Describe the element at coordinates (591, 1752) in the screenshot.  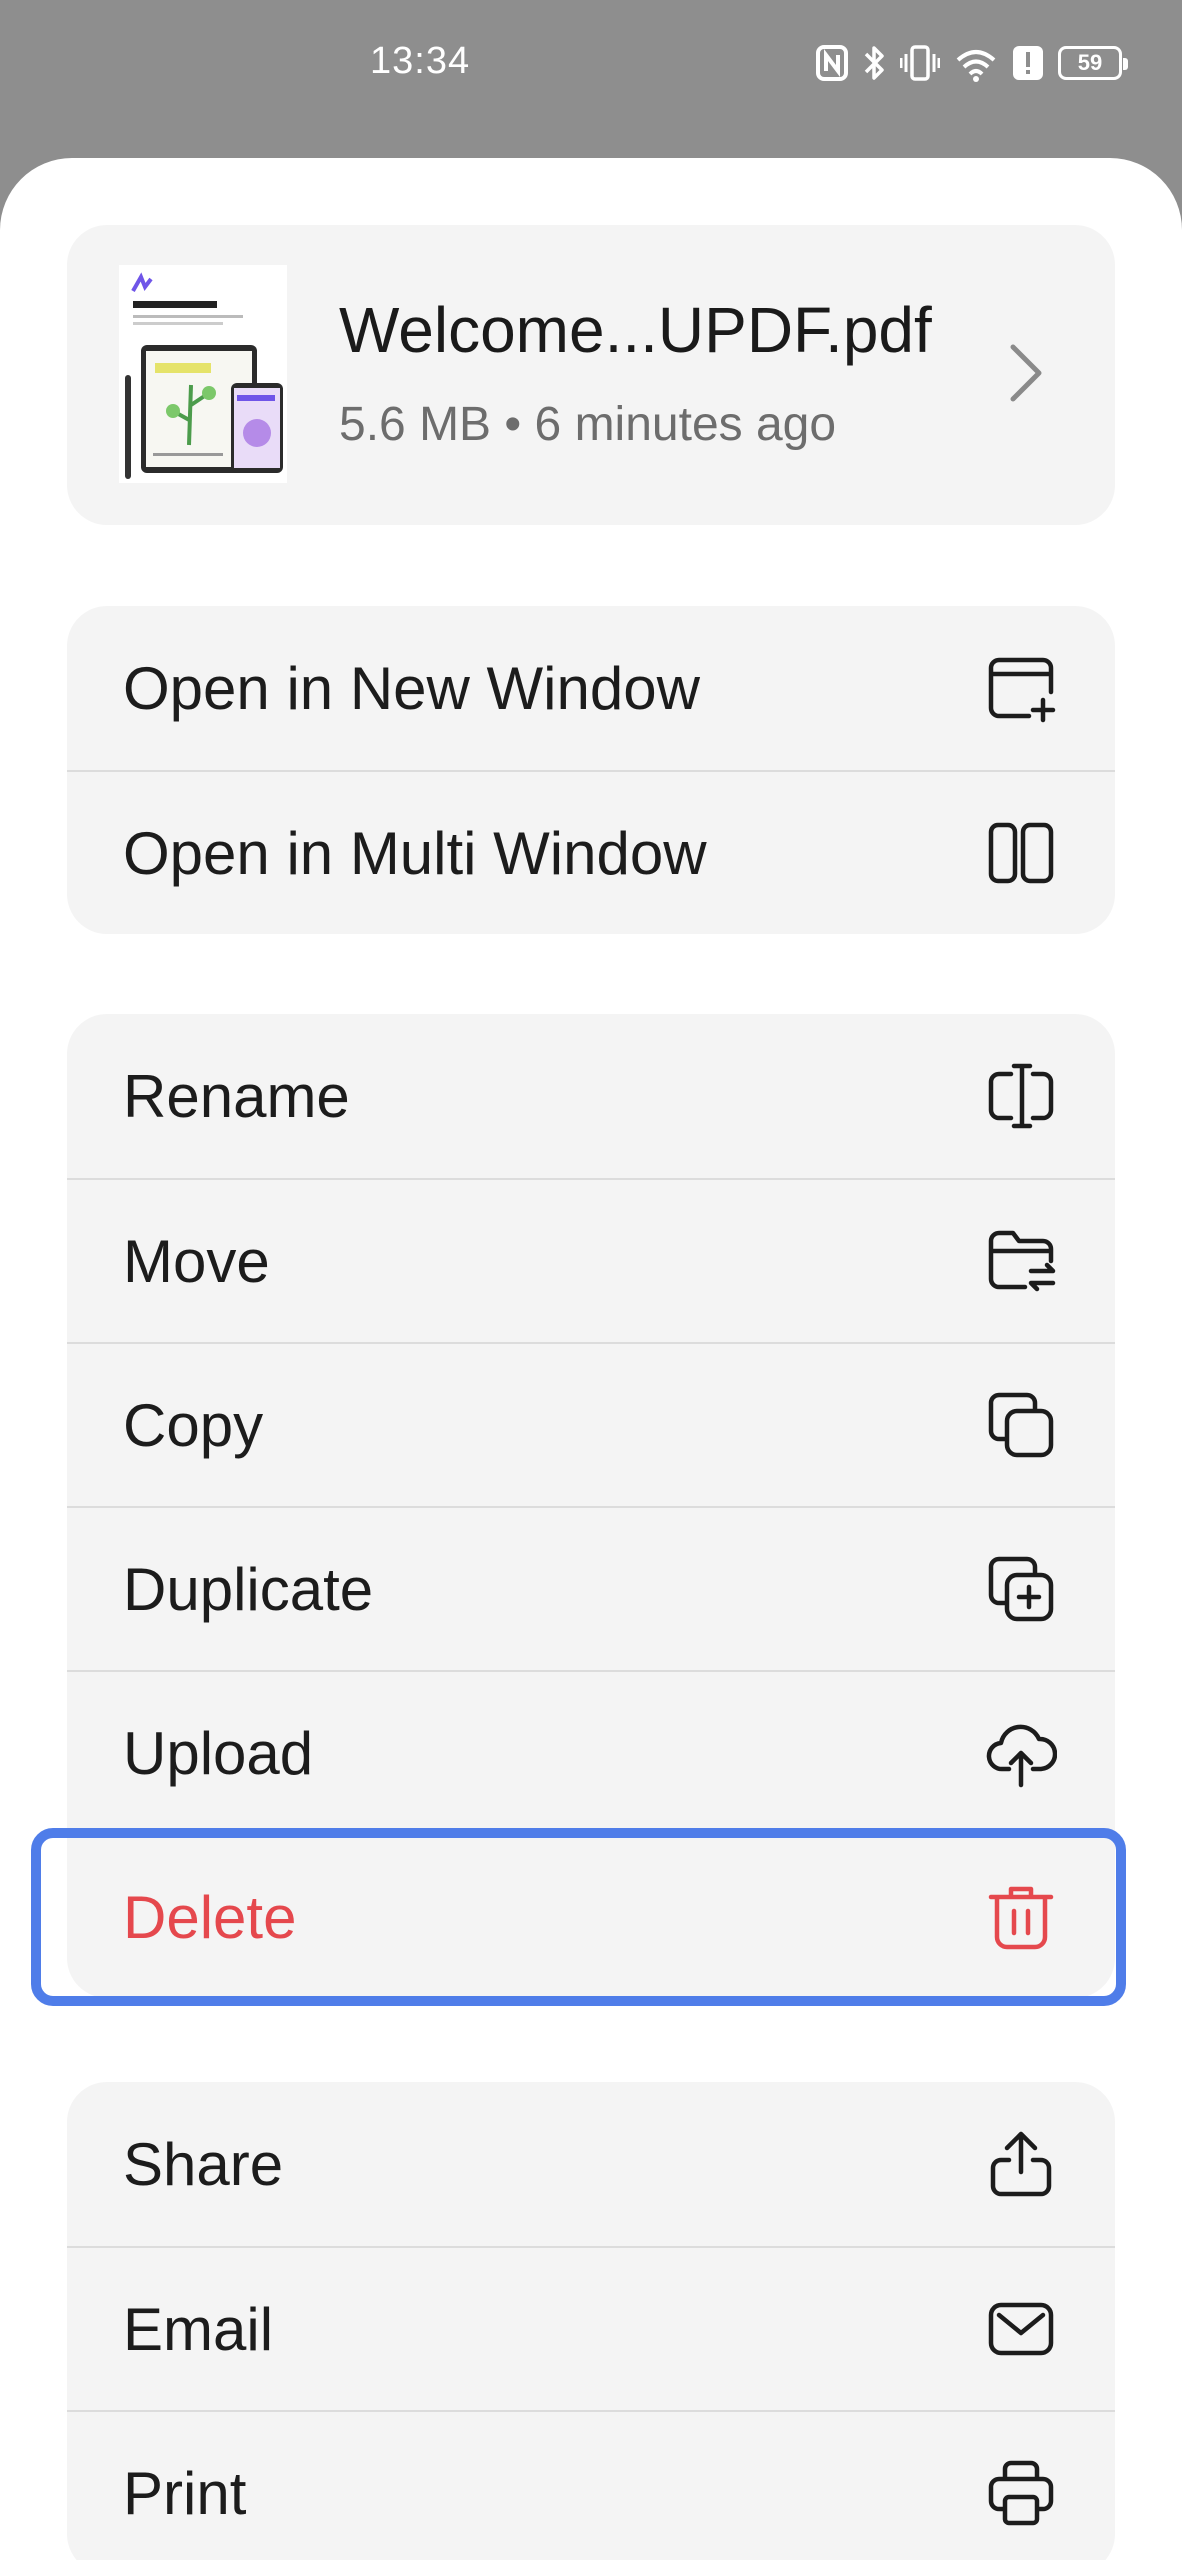
I see `menu-item-upload: Upload` at that location.